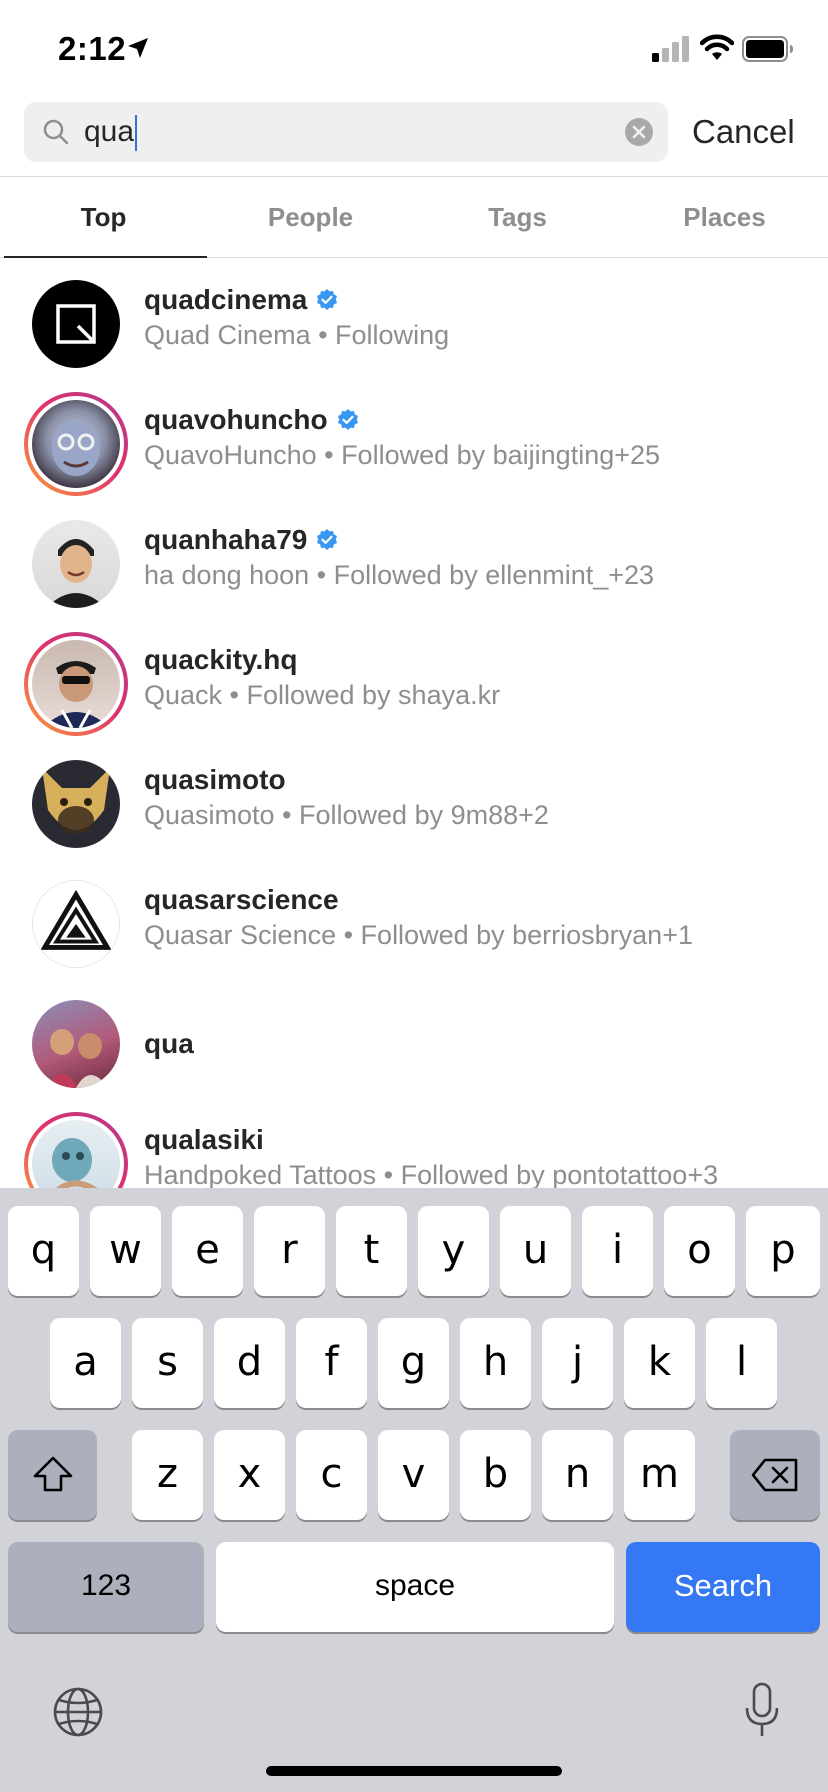  I want to click on result-subtitle: QuavoHuncho • Followed by baijingting+25, so click(402, 455).